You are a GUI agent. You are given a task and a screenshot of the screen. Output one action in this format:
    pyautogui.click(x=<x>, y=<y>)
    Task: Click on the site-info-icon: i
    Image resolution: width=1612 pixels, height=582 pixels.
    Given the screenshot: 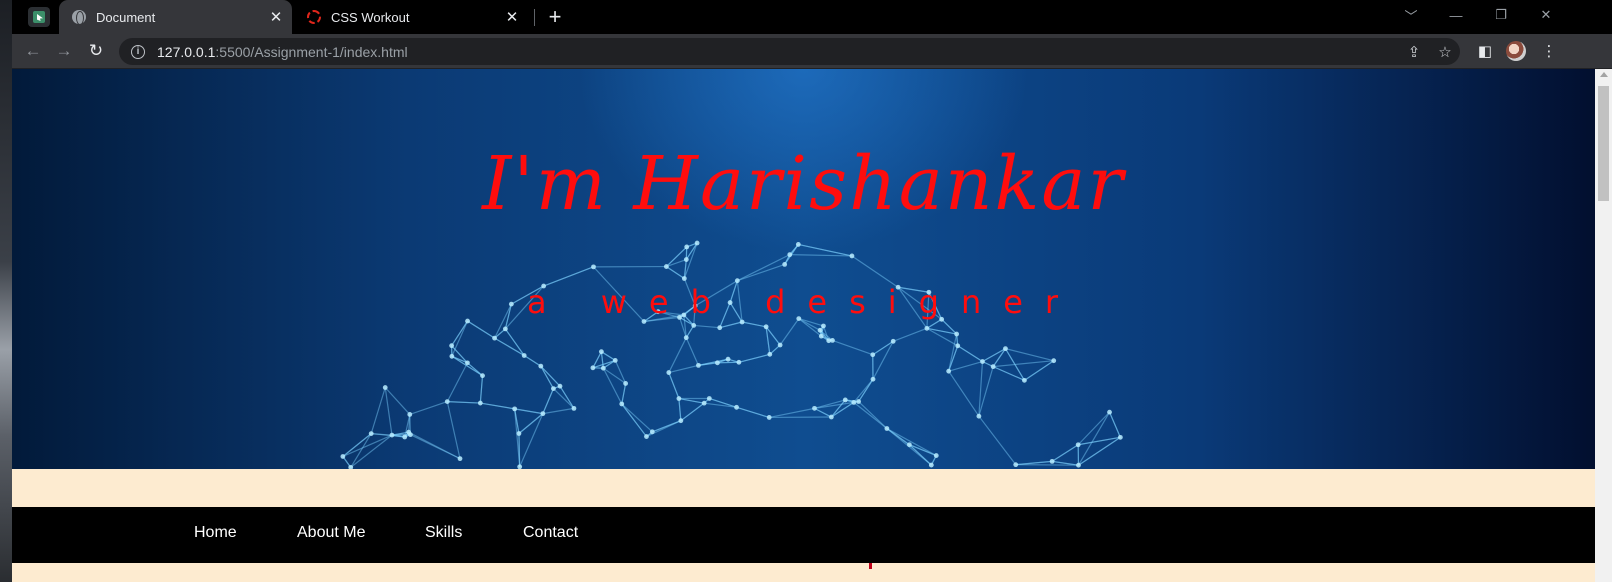 What is the action you would take?
    pyautogui.click(x=138, y=51)
    